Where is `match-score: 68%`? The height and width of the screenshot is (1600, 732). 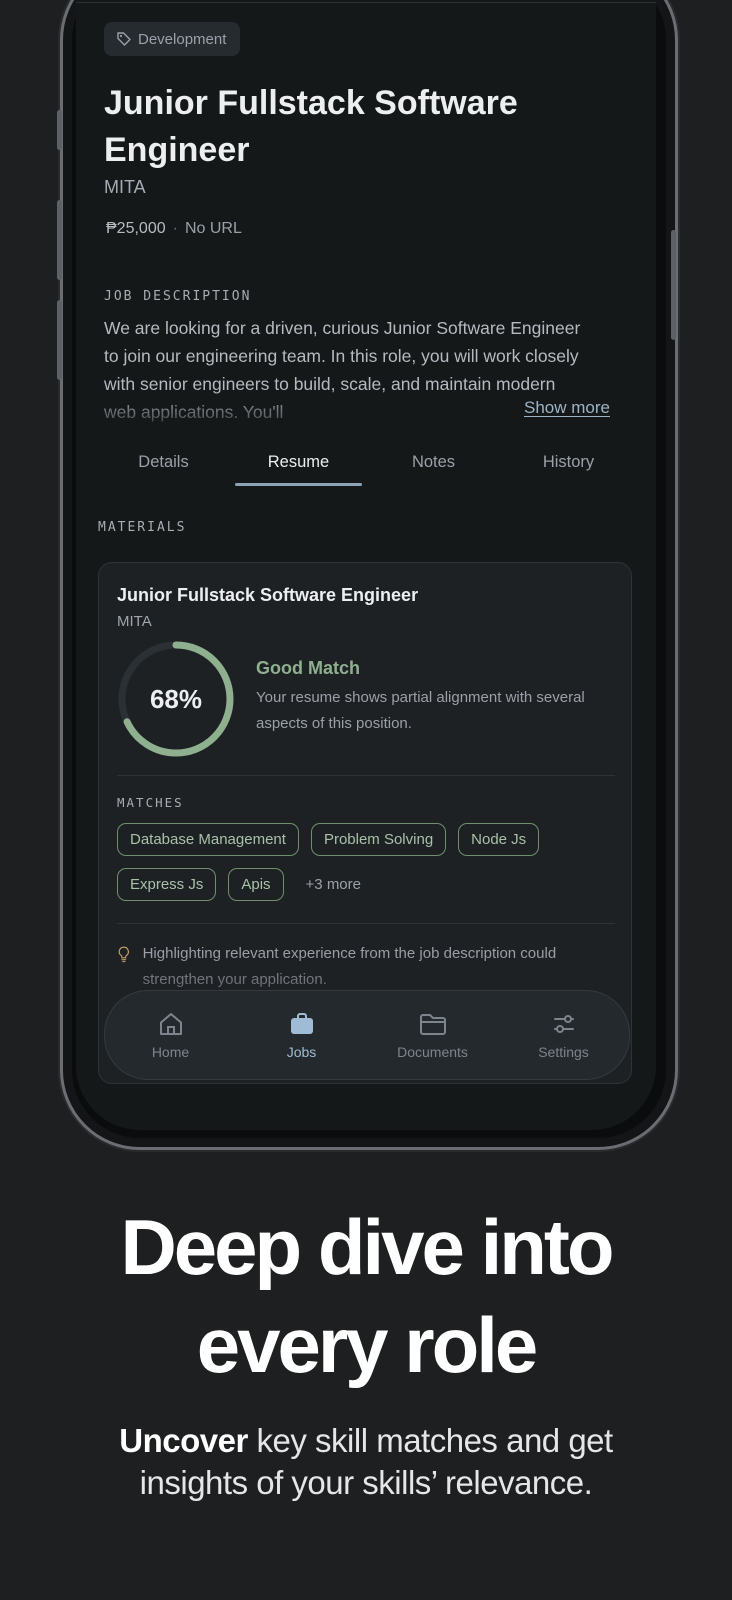 match-score: 68% is located at coordinates (176, 698).